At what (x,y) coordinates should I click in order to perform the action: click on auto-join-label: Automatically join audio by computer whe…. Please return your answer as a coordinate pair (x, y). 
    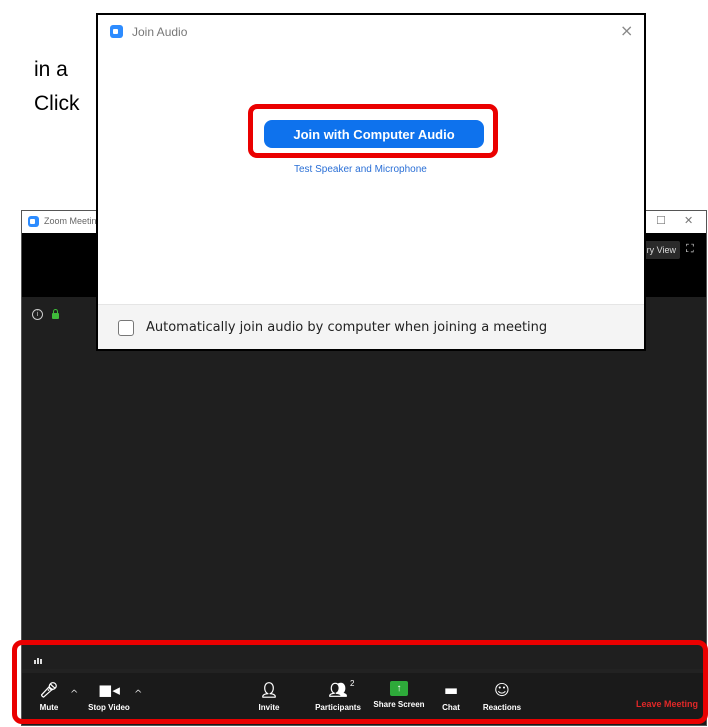
    Looking at the image, I should click on (346, 327).